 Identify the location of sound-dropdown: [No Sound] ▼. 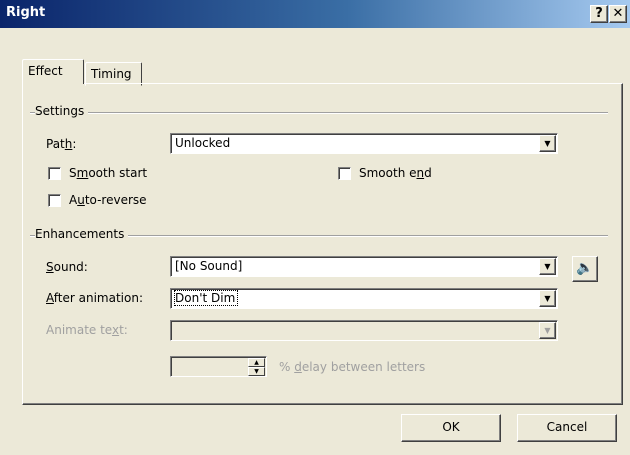
(364, 266).